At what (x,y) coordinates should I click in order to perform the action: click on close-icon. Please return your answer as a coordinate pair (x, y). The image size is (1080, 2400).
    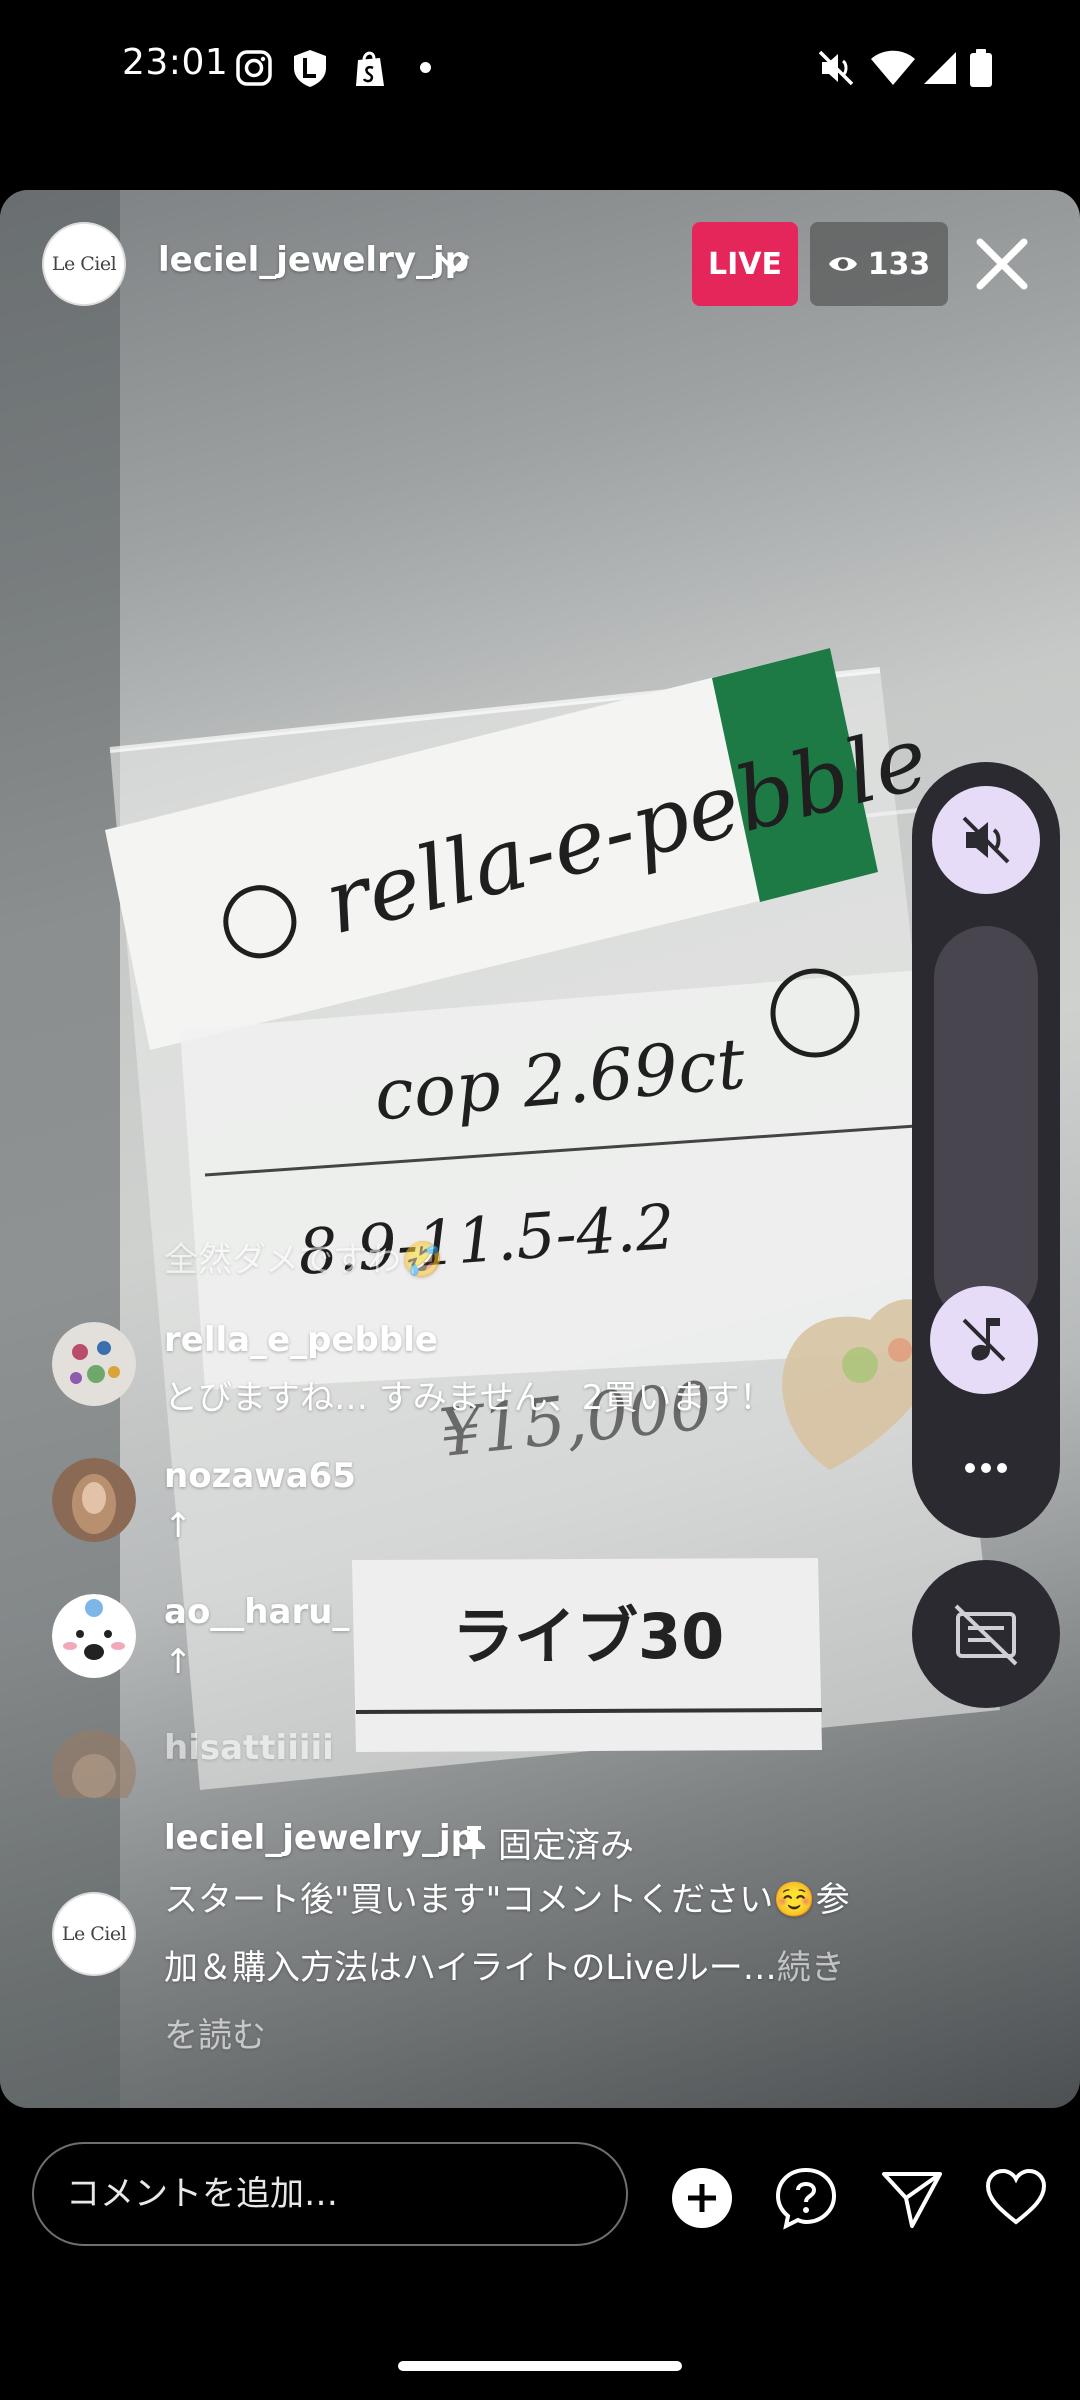
    Looking at the image, I should click on (1002, 264).